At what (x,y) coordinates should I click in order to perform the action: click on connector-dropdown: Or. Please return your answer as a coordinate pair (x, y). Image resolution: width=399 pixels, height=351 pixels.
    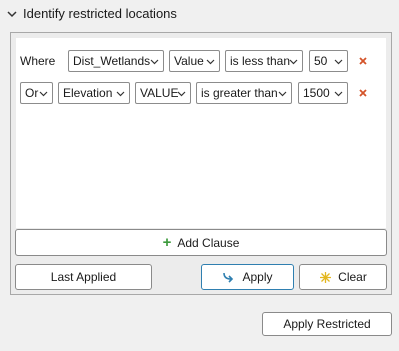
    Looking at the image, I should click on (36, 93).